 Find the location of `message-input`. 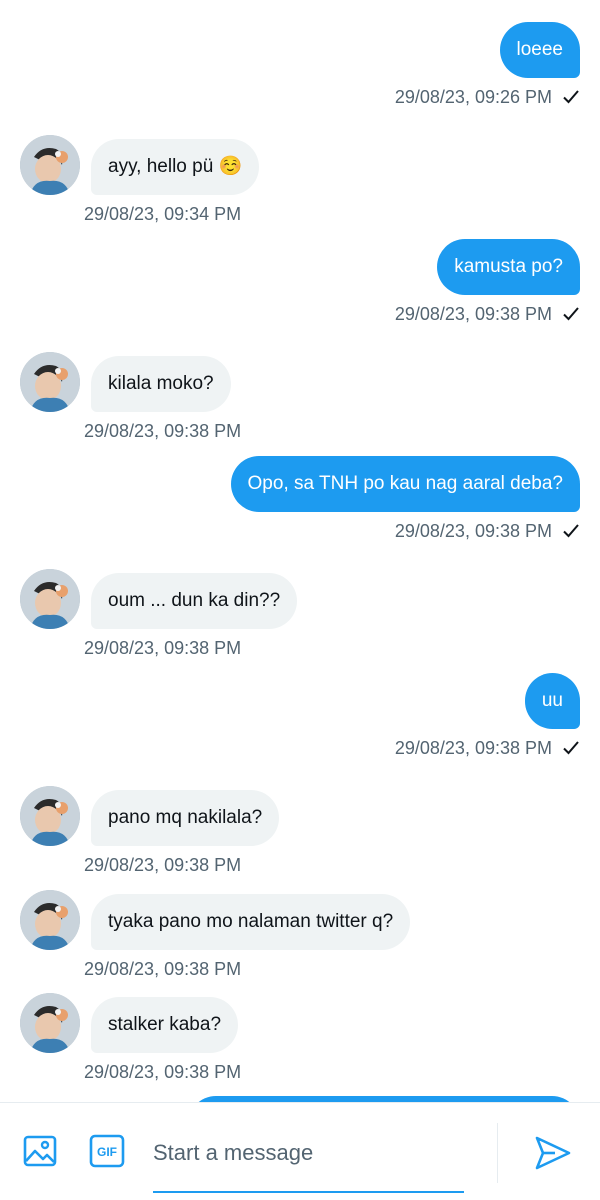

message-input is located at coordinates (308, 1153).